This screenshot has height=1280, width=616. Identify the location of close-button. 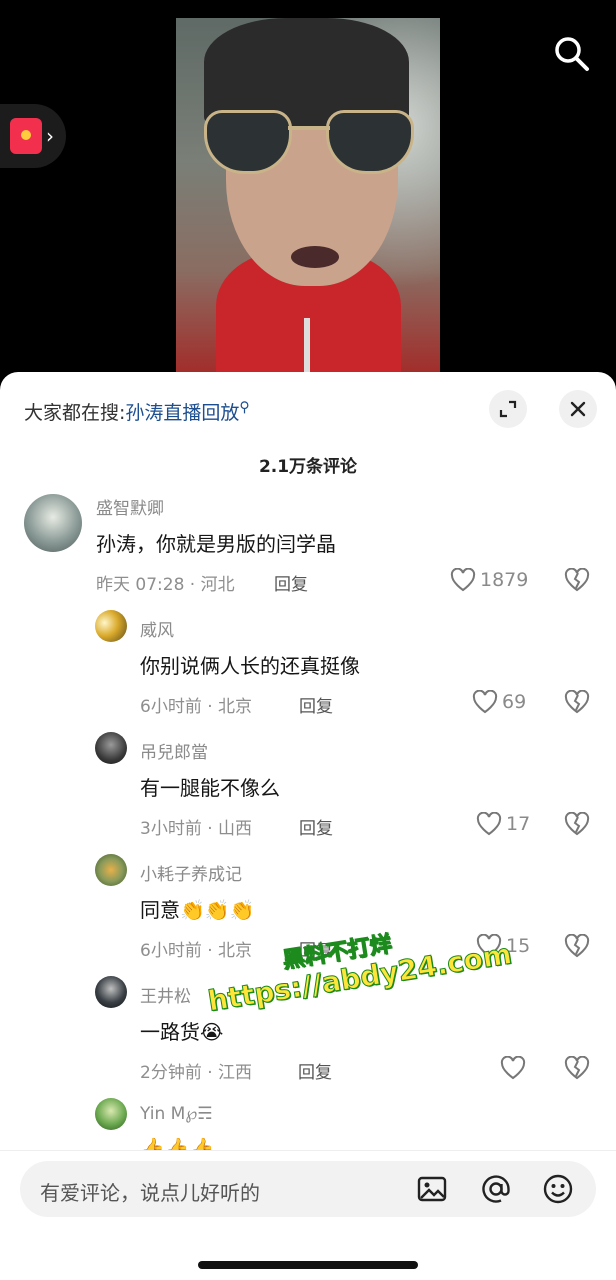
(578, 409).